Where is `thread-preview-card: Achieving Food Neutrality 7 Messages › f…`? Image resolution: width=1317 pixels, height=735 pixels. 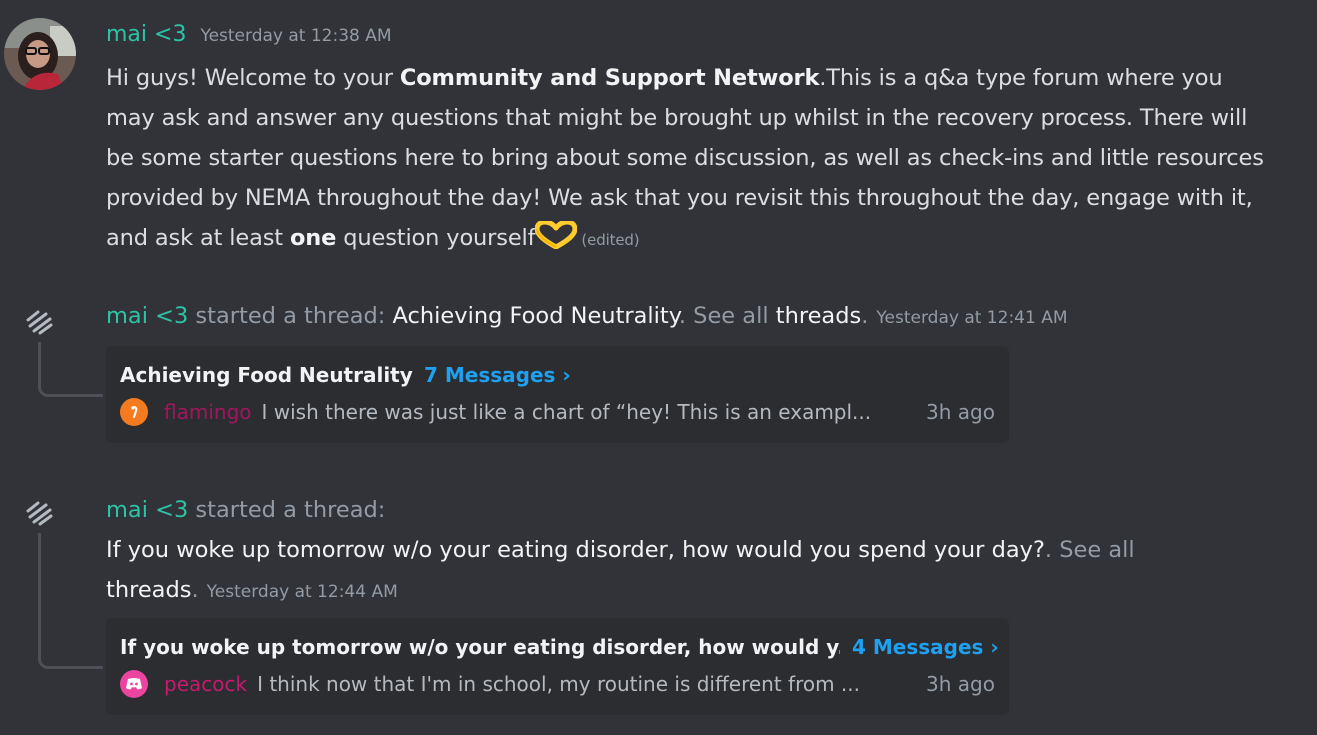 thread-preview-card: Achieving Food Neutrality 7 Messages › f… is located at coordinates (557, 394).